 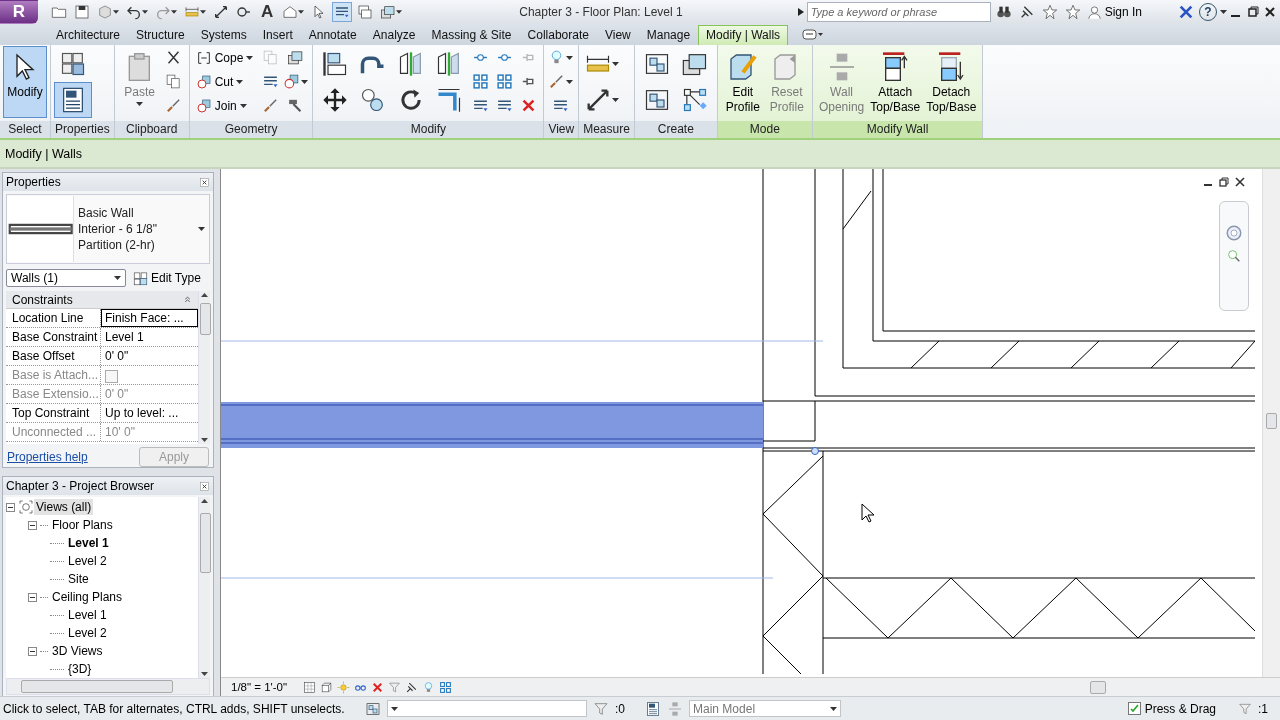 I want to click on ribbon-toggle-icon, so click(x=813, y=34).